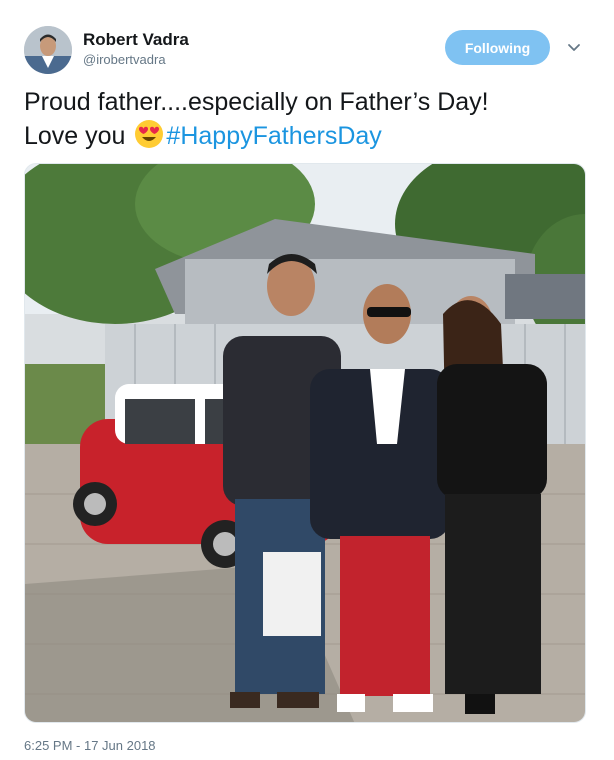  I want to click on avatar-icon, so click(48, 50).